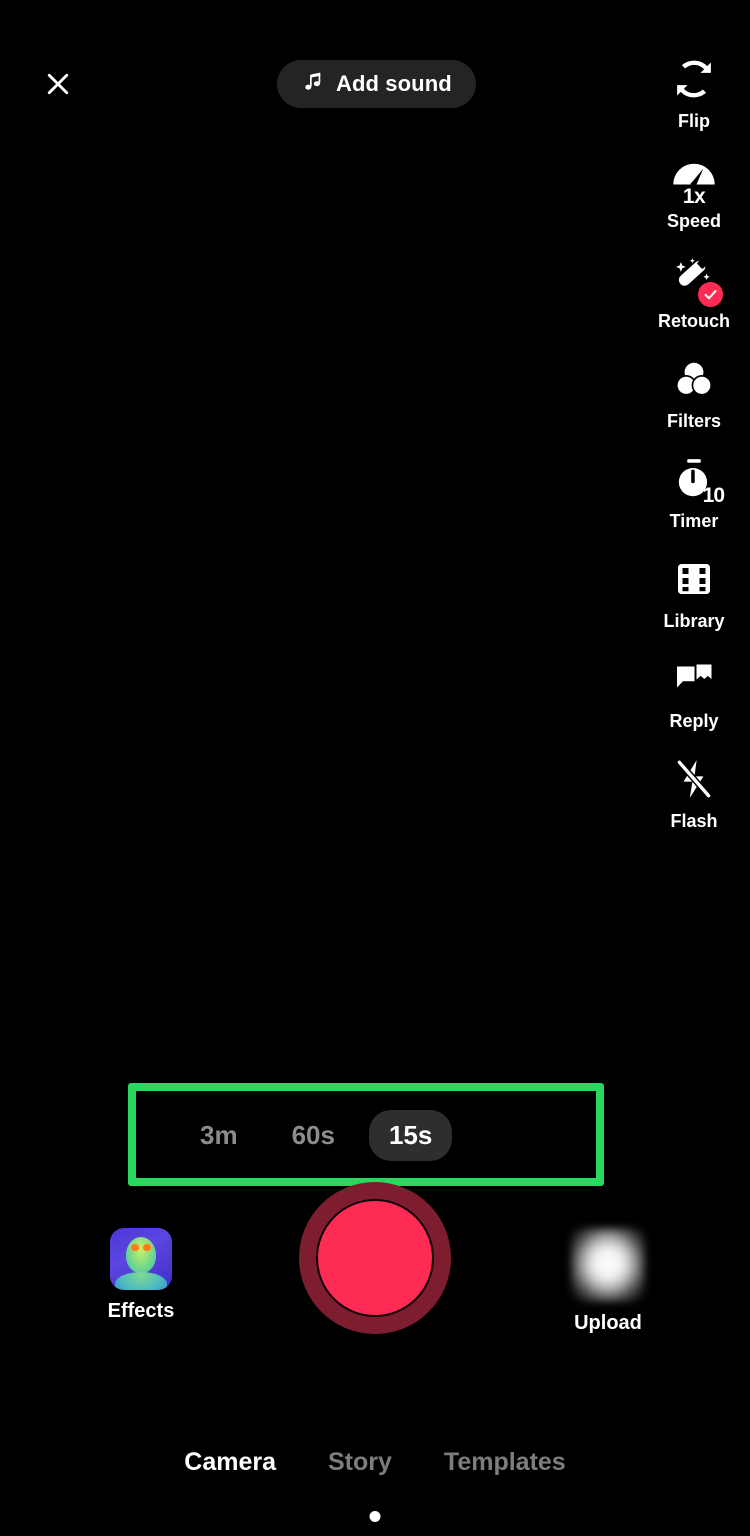 The height and width of the screenshot is (1536, 750). What do you see at coordinates (696, 479) in the screenshot?
I see `stopwatch-icon: 10` at bounding box center [696, 479].